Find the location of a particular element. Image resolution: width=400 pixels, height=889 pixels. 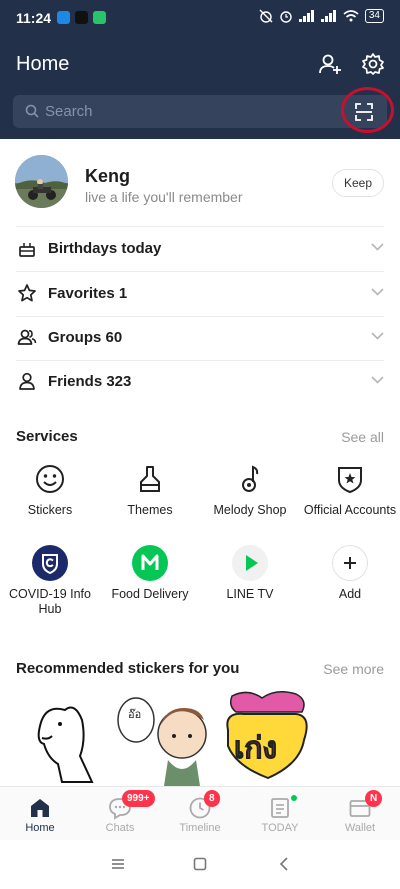

news-icon is located at coordinates (280, 808).